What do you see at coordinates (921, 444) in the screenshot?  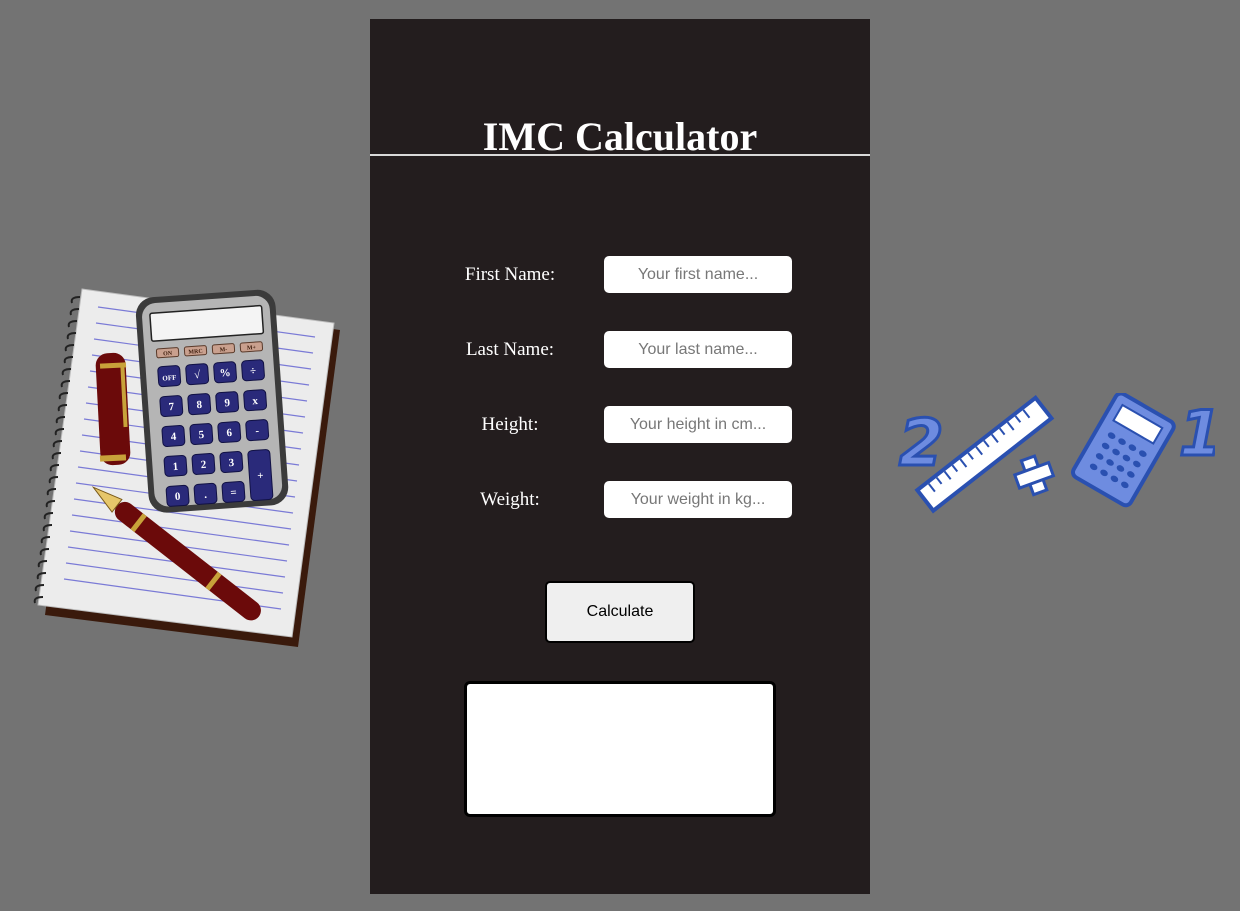 I see `svg-text: 2` at bounding box center [921, 444].